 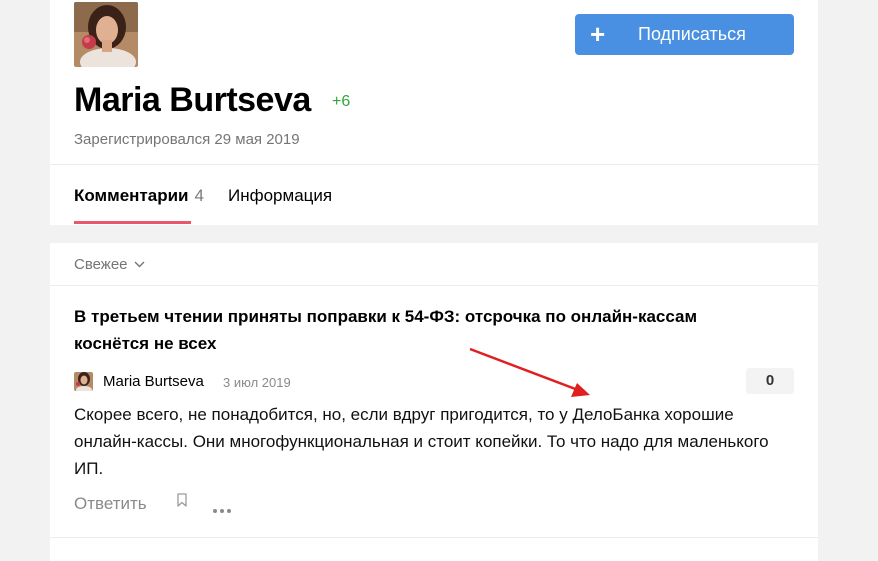 I want to click on karma-badge: +6, so click(x=341, y=101).